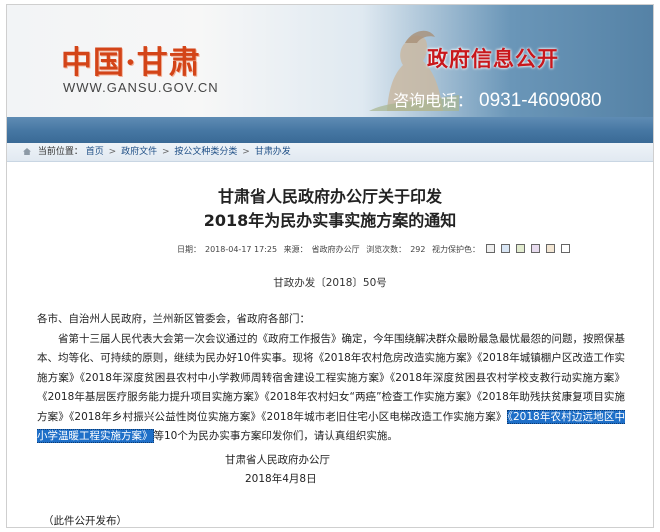 The image size is (660, 532). What do you see at coordinates (281, 479) in the screenshot?
I see `sign-date: 2018年4月8日` at bounding box center [281, 479].